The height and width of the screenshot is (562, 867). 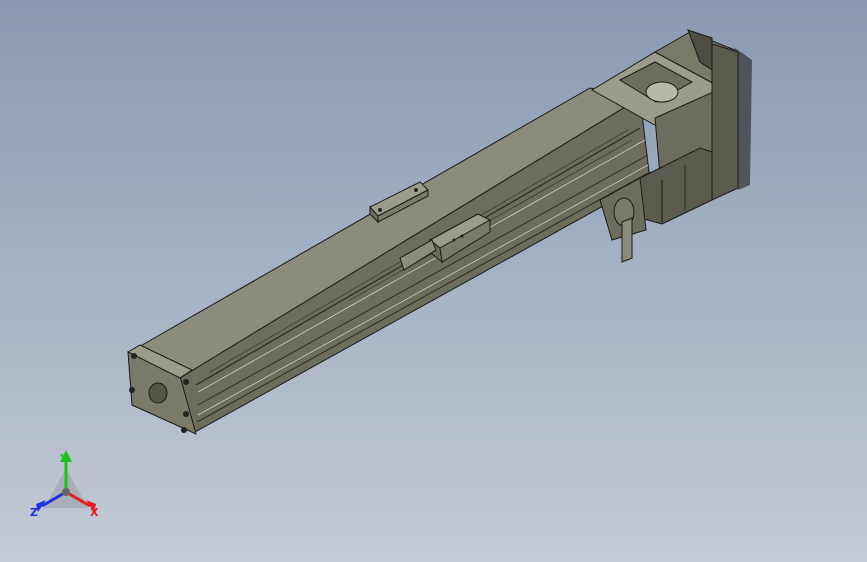 I want to click on y-axis-label: Y, so click(x=64, y=458).